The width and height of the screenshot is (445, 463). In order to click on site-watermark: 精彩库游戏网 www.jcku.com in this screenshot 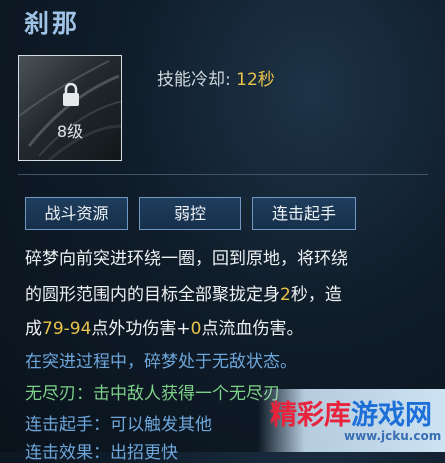, I will do `click(351, 420)`.